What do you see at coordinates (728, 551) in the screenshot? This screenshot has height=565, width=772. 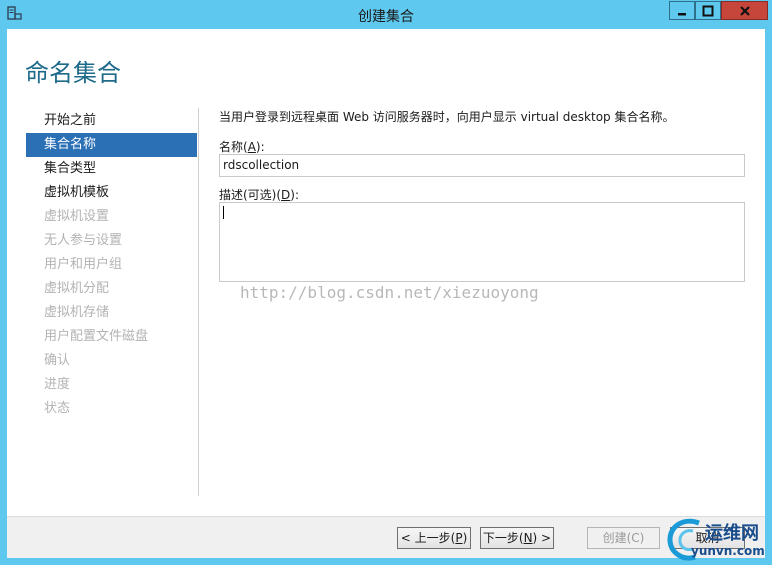 I see `logo-domain-text: yunvn.com` at bounding box center [728, 551].